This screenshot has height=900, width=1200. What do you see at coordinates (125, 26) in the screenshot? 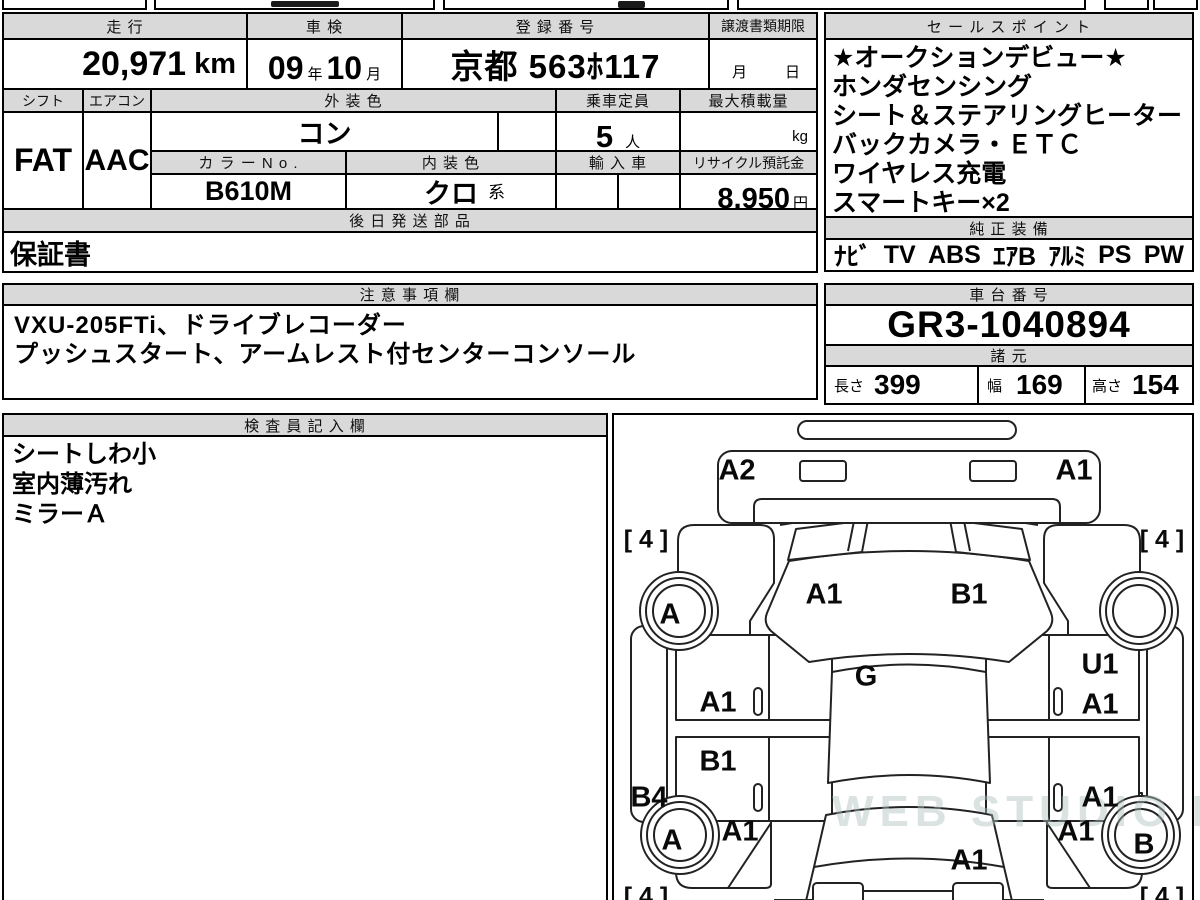
I see `mileage-header: 走 行` at bounding box center [125, 26].